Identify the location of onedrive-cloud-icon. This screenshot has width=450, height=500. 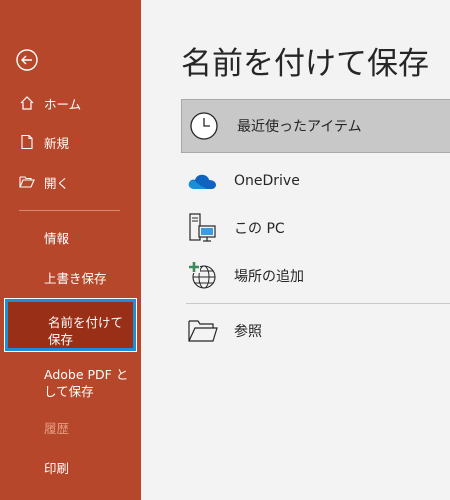
(203, 181).